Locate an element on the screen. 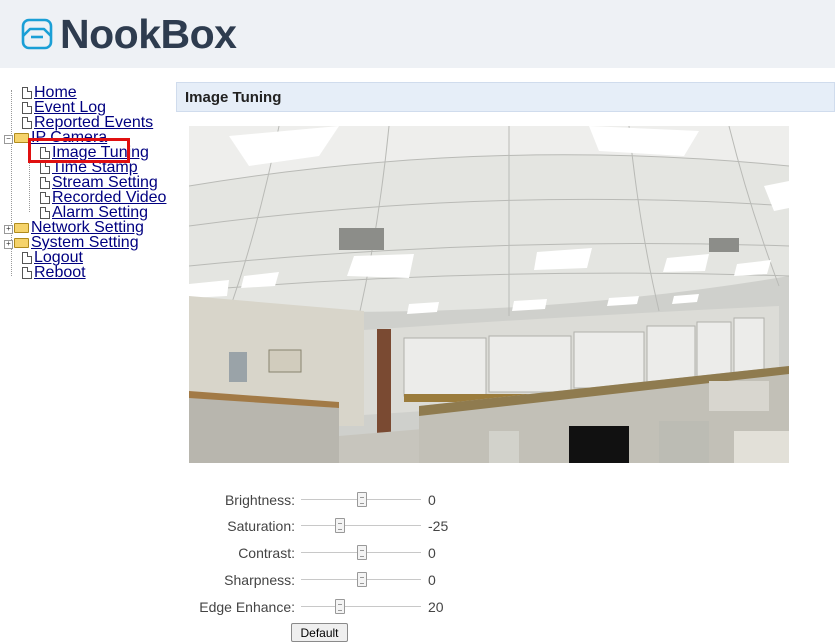  sharpness-control: Sharpness: 0 is located at coordinates (417, 580).